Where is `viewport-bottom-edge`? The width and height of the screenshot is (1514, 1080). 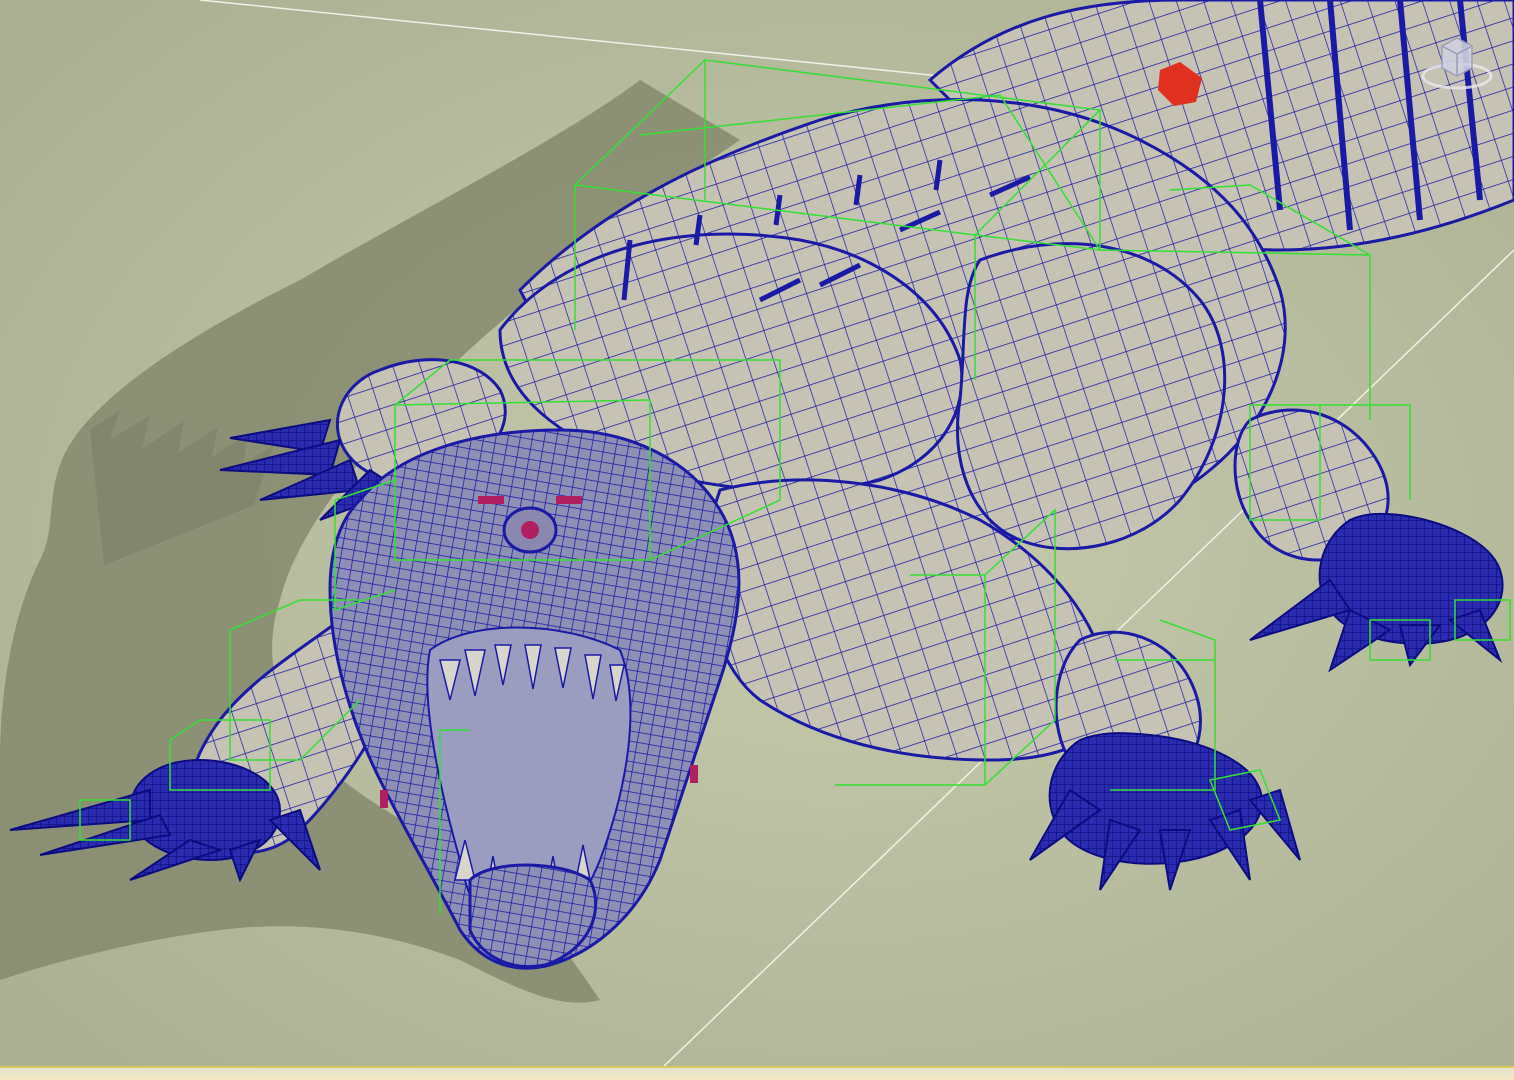 viewport-bottom-edge is located at coordinates (757, 1073).